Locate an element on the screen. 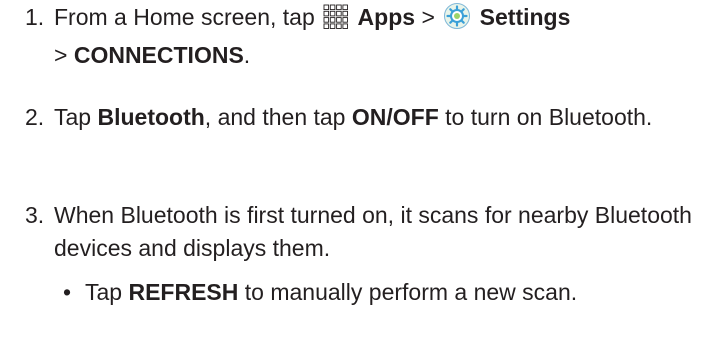 Image resolution: width=704 pixels, height=346 pixels. bullet-text-part: Tap is located at coordinates (104, 292).